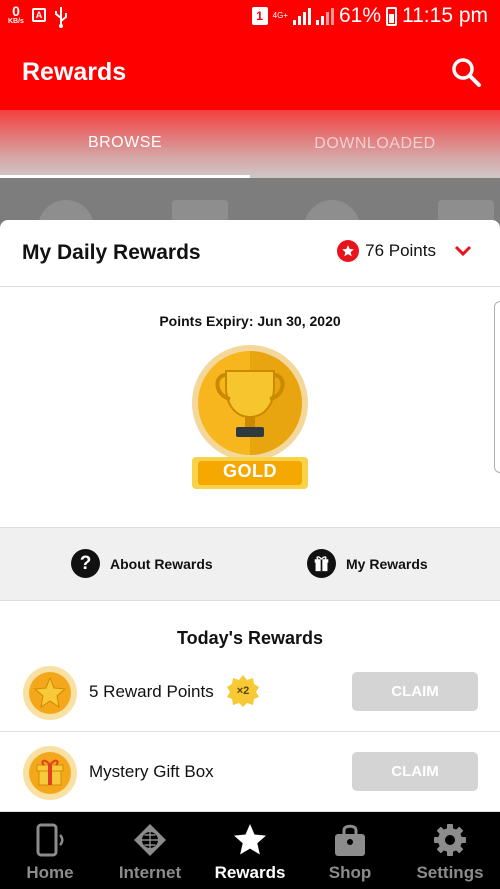  Describe the element at coordinates (250, 638) in the screenshot. I see `todays-rewards-heading: Today's Rewards` at that location.